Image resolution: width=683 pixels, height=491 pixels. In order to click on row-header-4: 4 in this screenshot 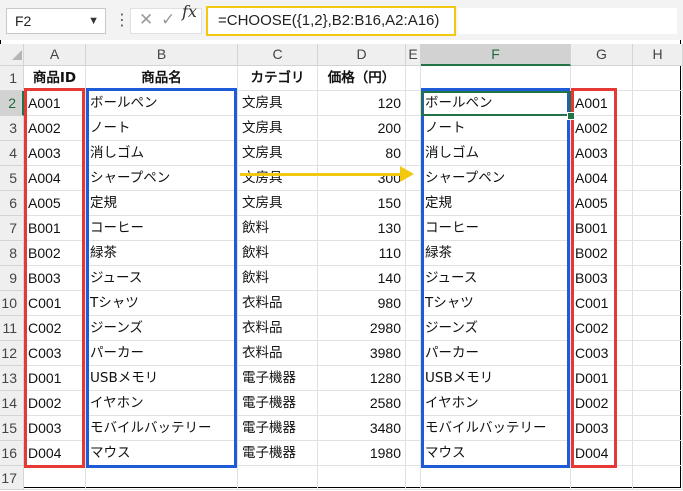, I will do `click(12, 153)`.